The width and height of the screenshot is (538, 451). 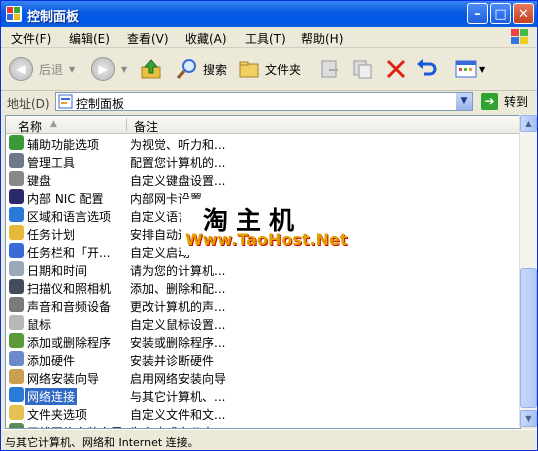 I want to click on forward-arrow-icon: ▶, so click(x=103, y=69).